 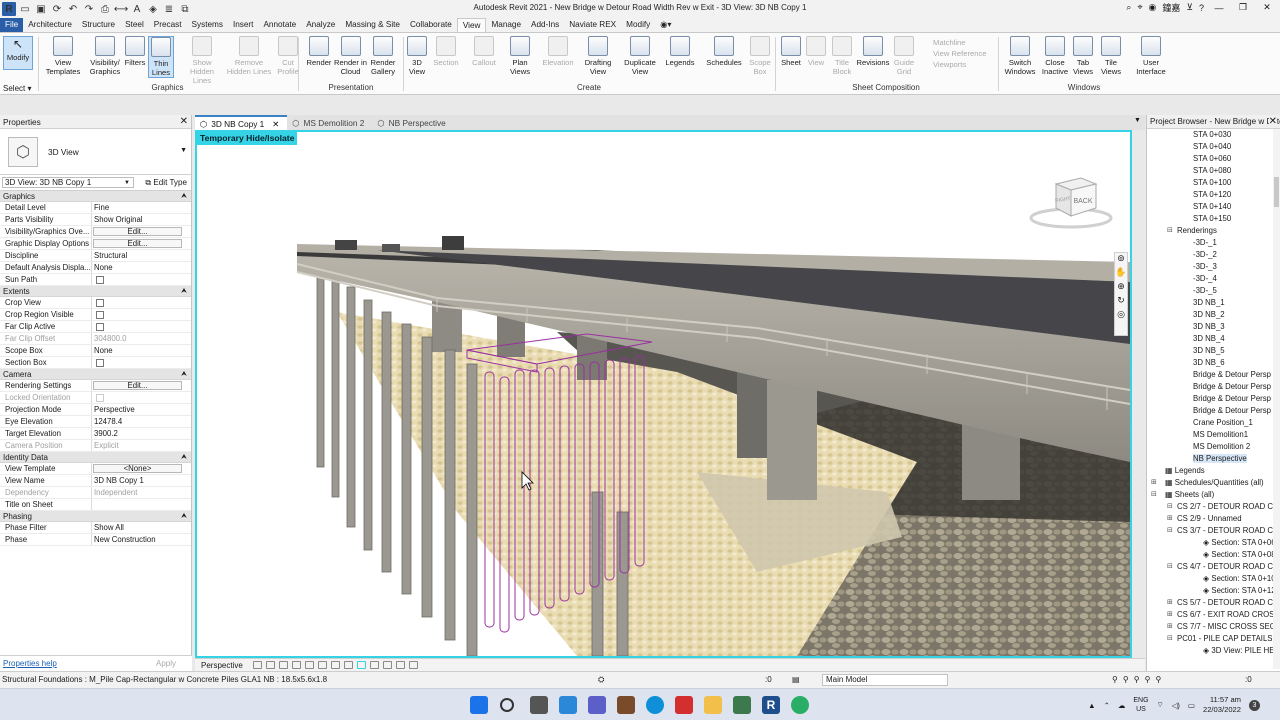 What do you see at coordinates (1107, 705) in the screenshot?
I see `chevron-up-icon: ⌃` at bounding box center [1107, 705].